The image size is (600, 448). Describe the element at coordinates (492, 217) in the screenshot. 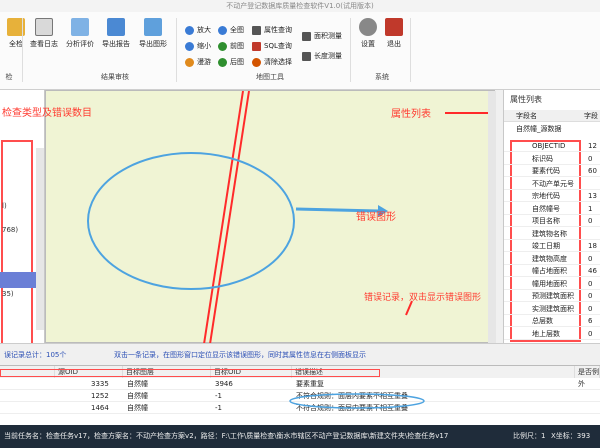

I see `map-scrollbar` at that location.